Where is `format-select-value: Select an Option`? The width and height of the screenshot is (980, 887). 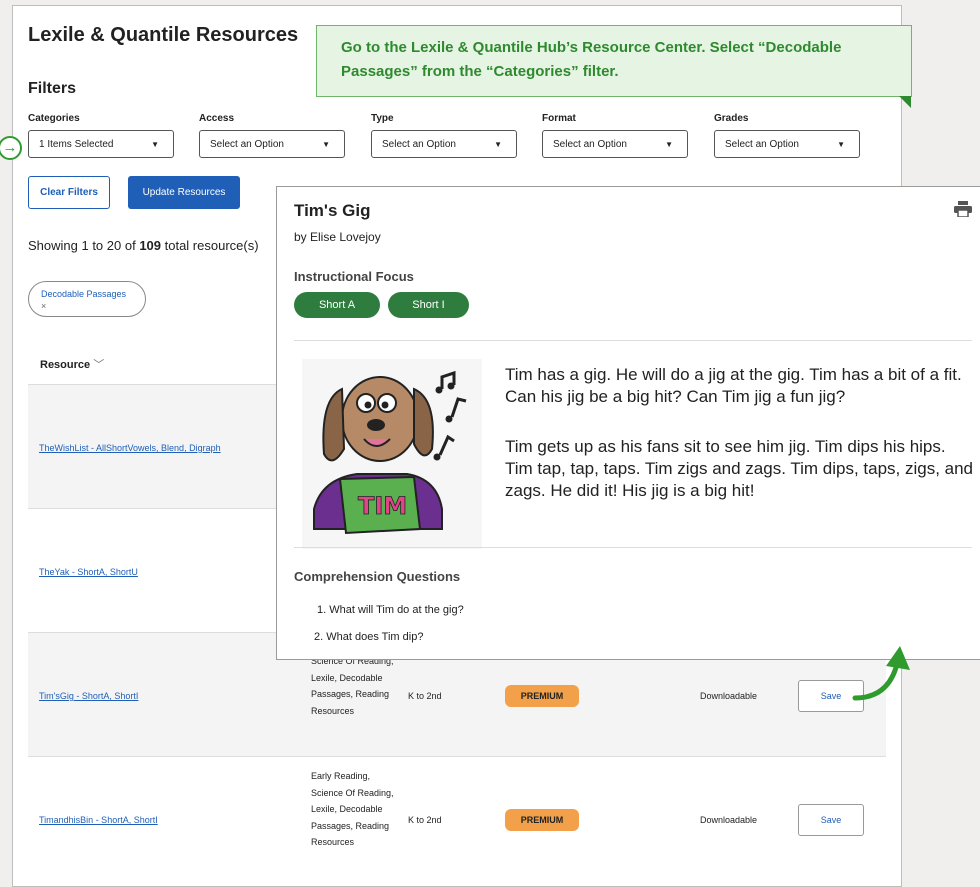 format-select-value: Select an Option is located at coordinates (590, 144).